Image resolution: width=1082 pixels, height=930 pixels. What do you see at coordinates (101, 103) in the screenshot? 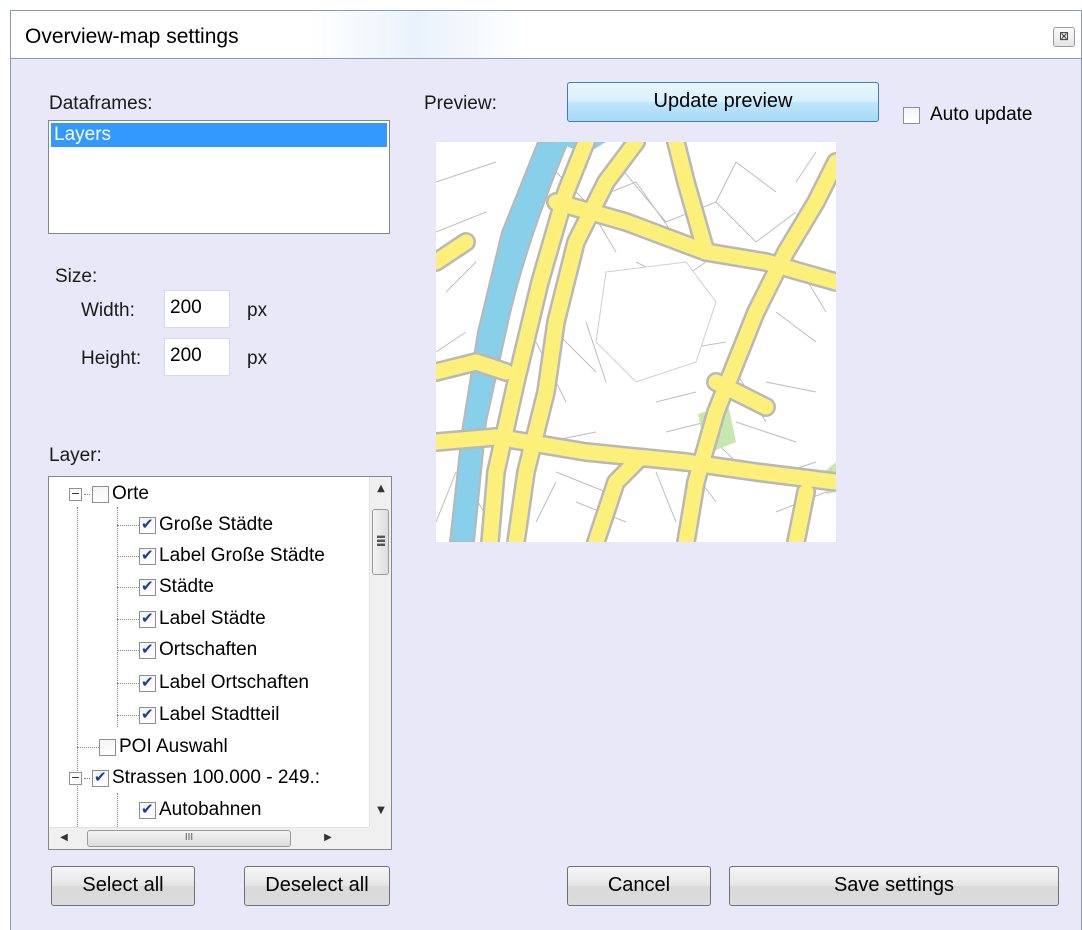
I see `dataframes-label: Dataframes:` at bounding box center [101, 103].